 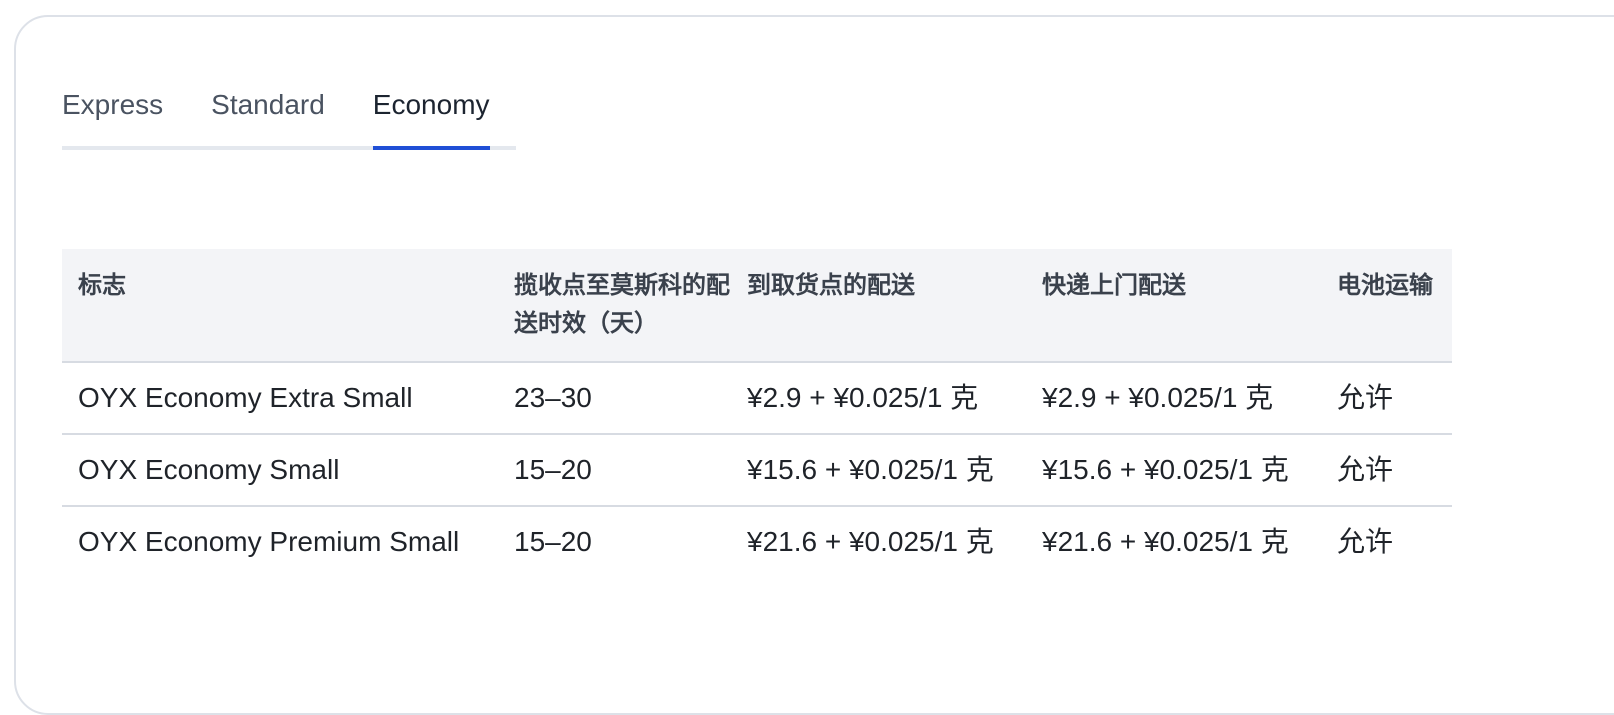 What do you see at coordinates (268, 114) in the screenshot?
I see `tab-standard: Standard` at bounding box center [268, 114].